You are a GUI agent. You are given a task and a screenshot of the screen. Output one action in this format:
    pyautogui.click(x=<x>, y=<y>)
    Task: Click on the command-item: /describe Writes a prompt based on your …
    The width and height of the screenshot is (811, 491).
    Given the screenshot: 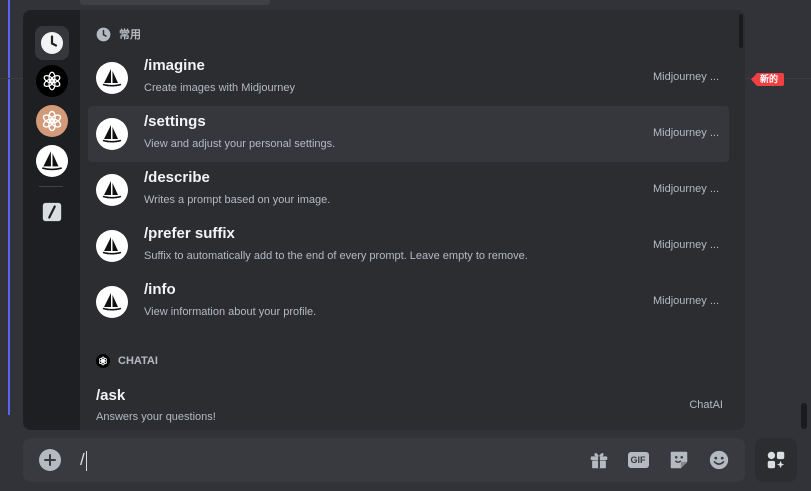 What is the action you would take?
    pyautogui.click(x=408, y=190)
    